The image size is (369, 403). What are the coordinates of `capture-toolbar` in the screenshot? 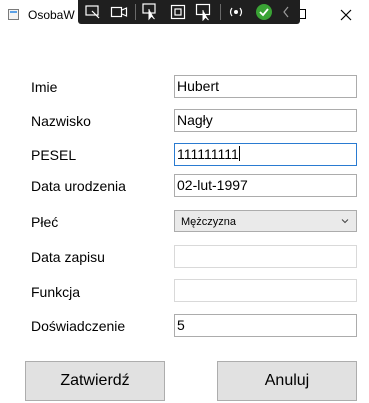 It's located at (189, 12).